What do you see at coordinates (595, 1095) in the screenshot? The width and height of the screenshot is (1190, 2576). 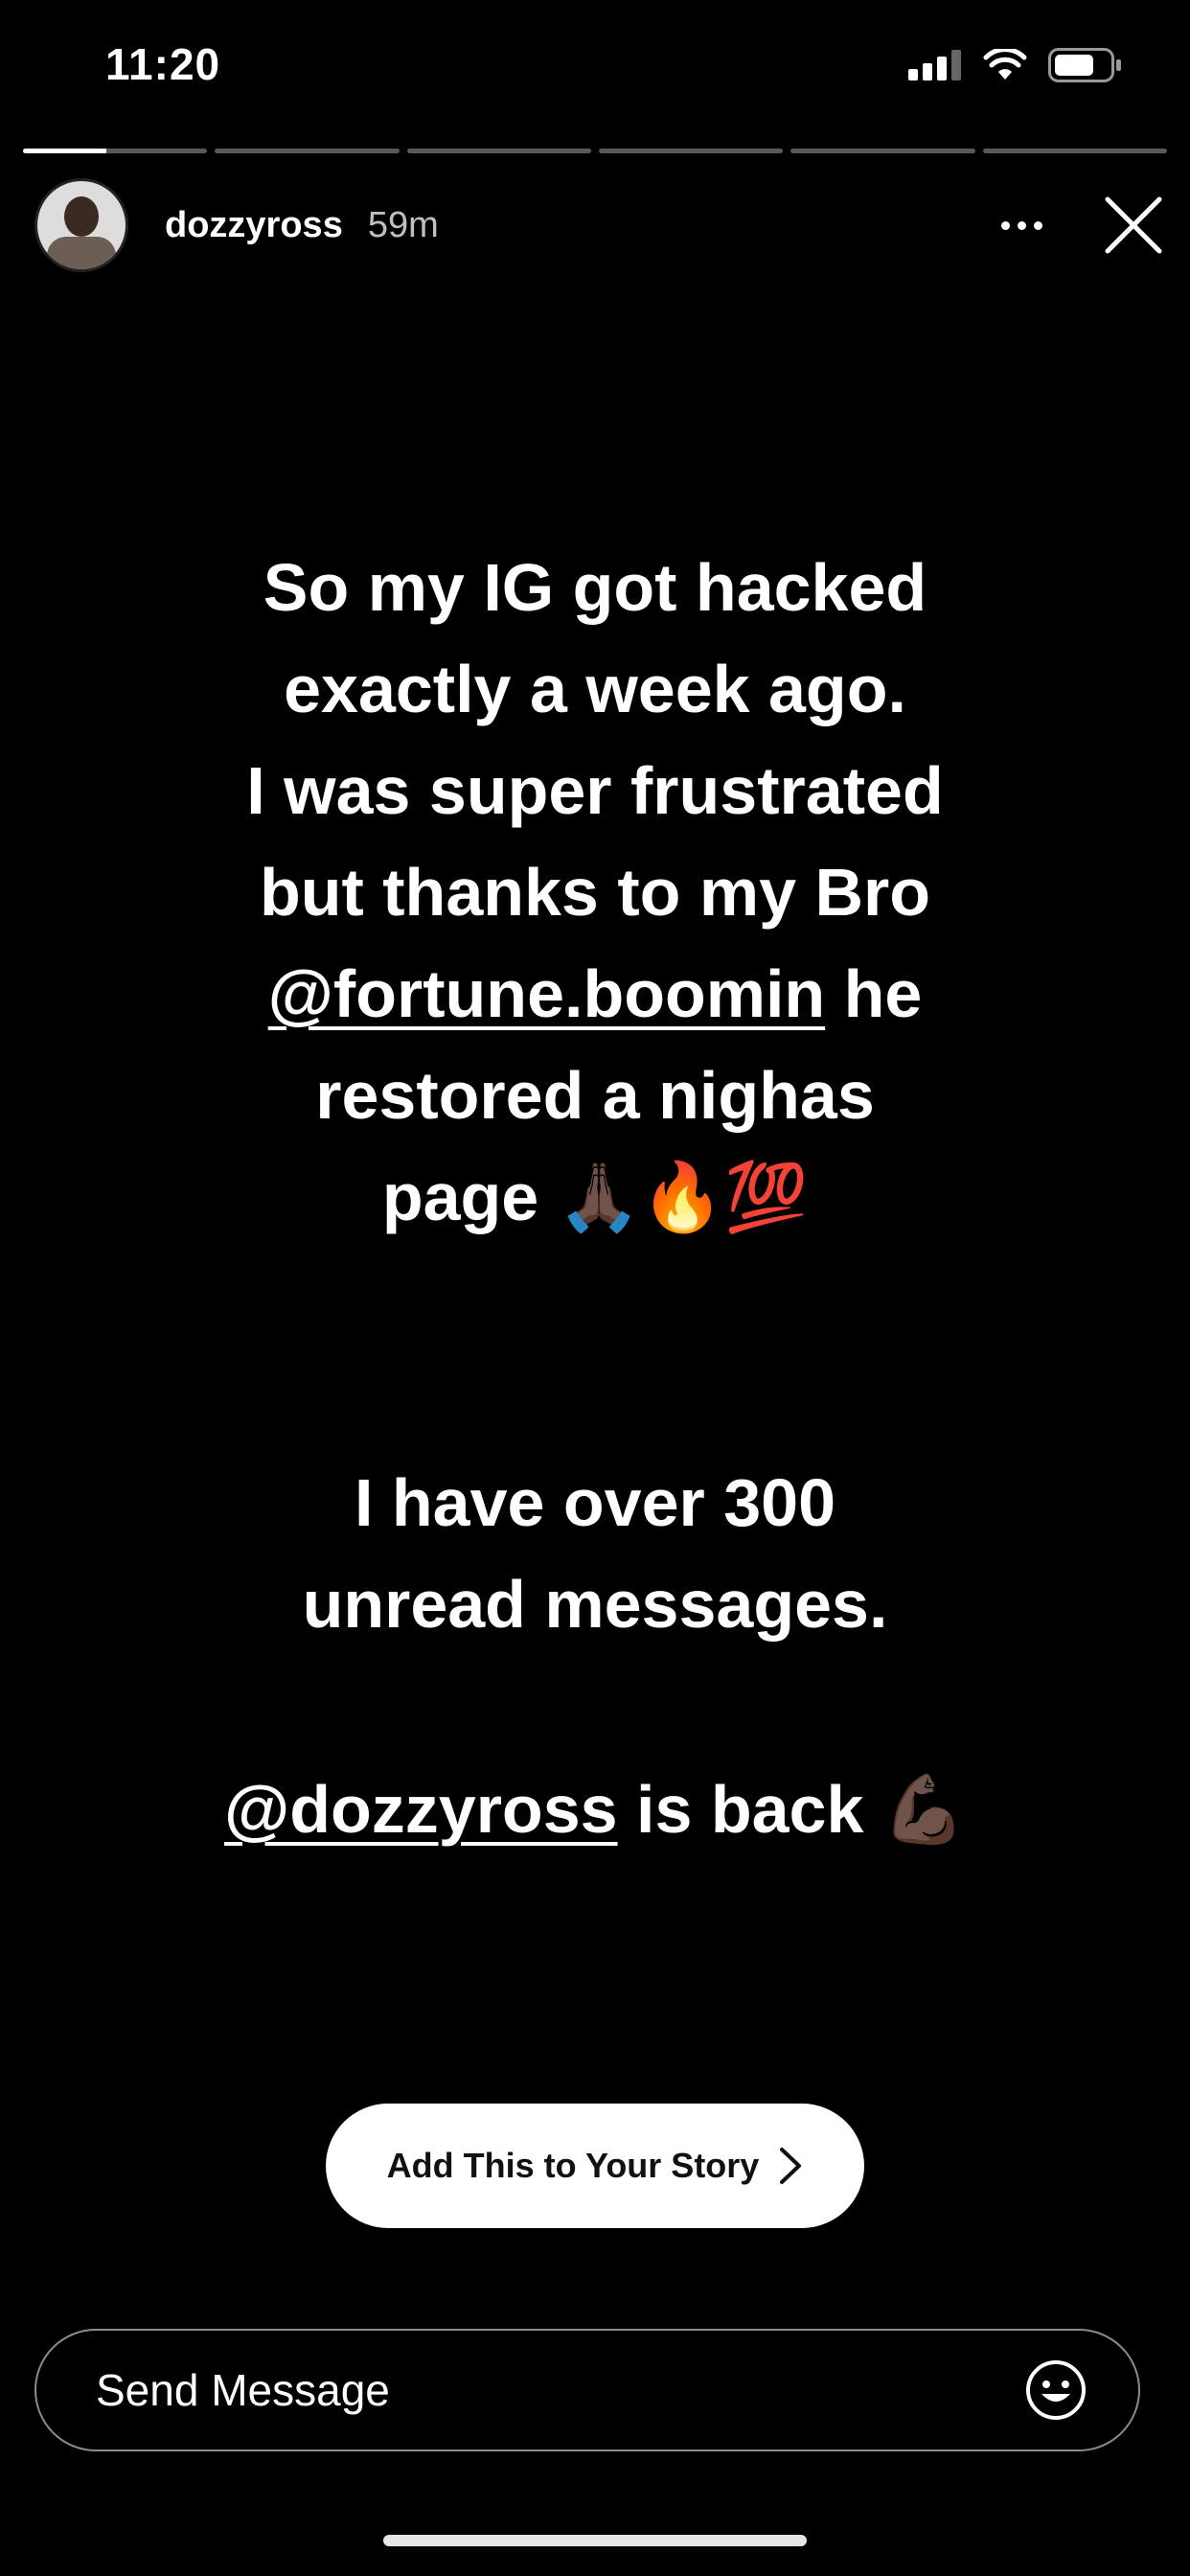 I see `story-text-line: restored a nighas` at bounding box center [595, 1095].